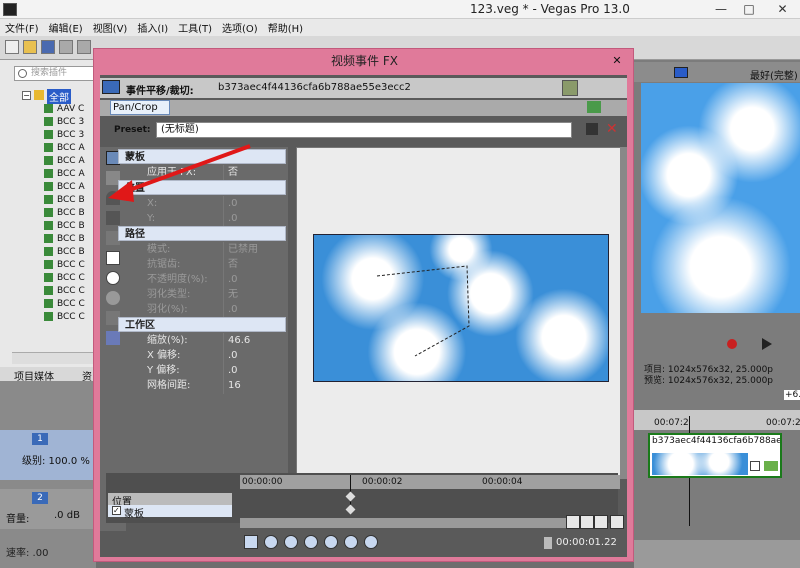 The width and height of the screenshot is (800, 568). What do you see at coordinates (251, 542) in the screenshot?
I see `sync-cursor-icon` at bounding box center [251, 542].